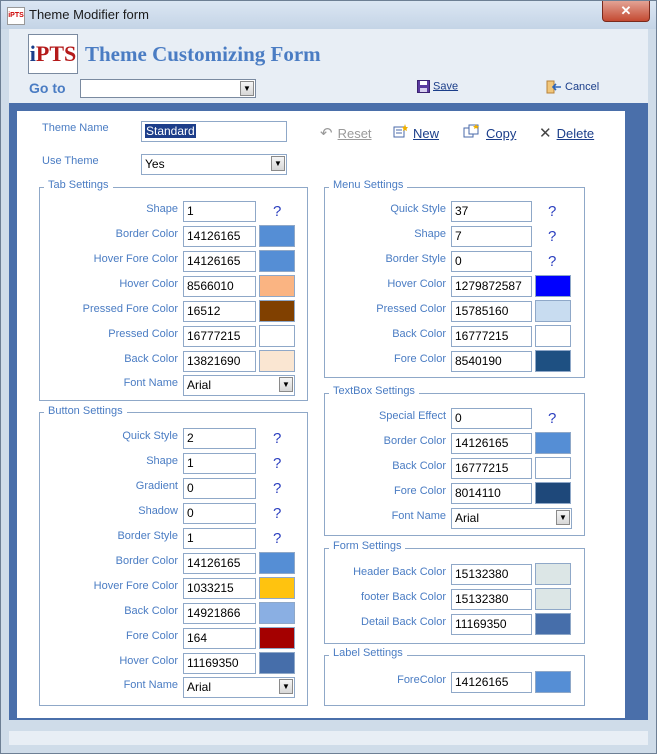  I want to click on undo-arrow-icon: ↶, so click(326, 133).